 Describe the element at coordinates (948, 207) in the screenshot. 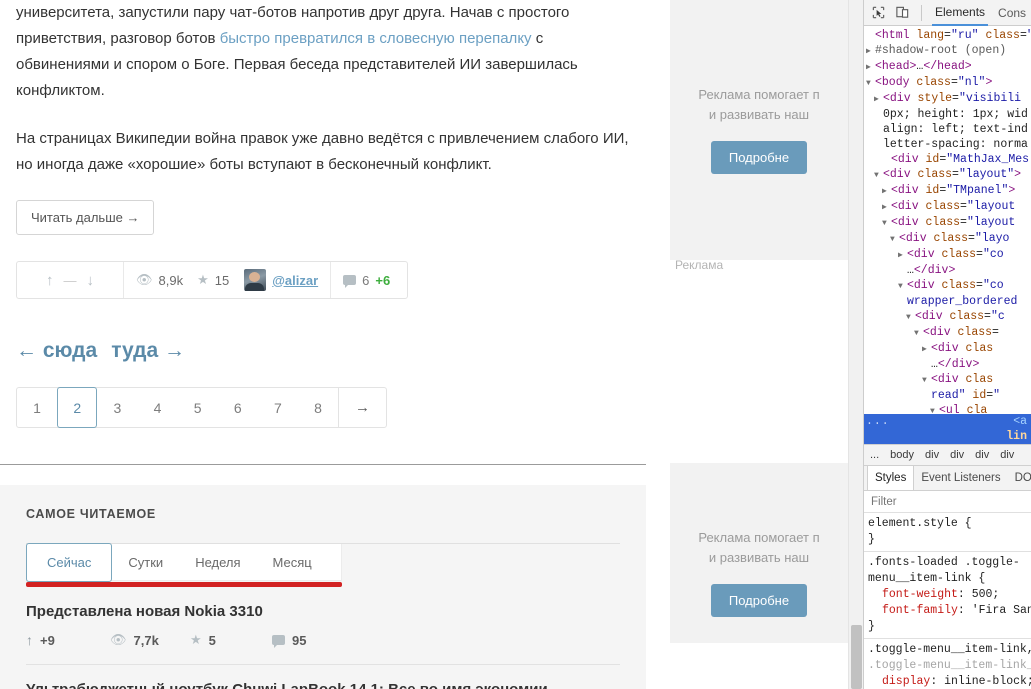

I see `dom-tree-row: ▶ <div class="layout` at that location.